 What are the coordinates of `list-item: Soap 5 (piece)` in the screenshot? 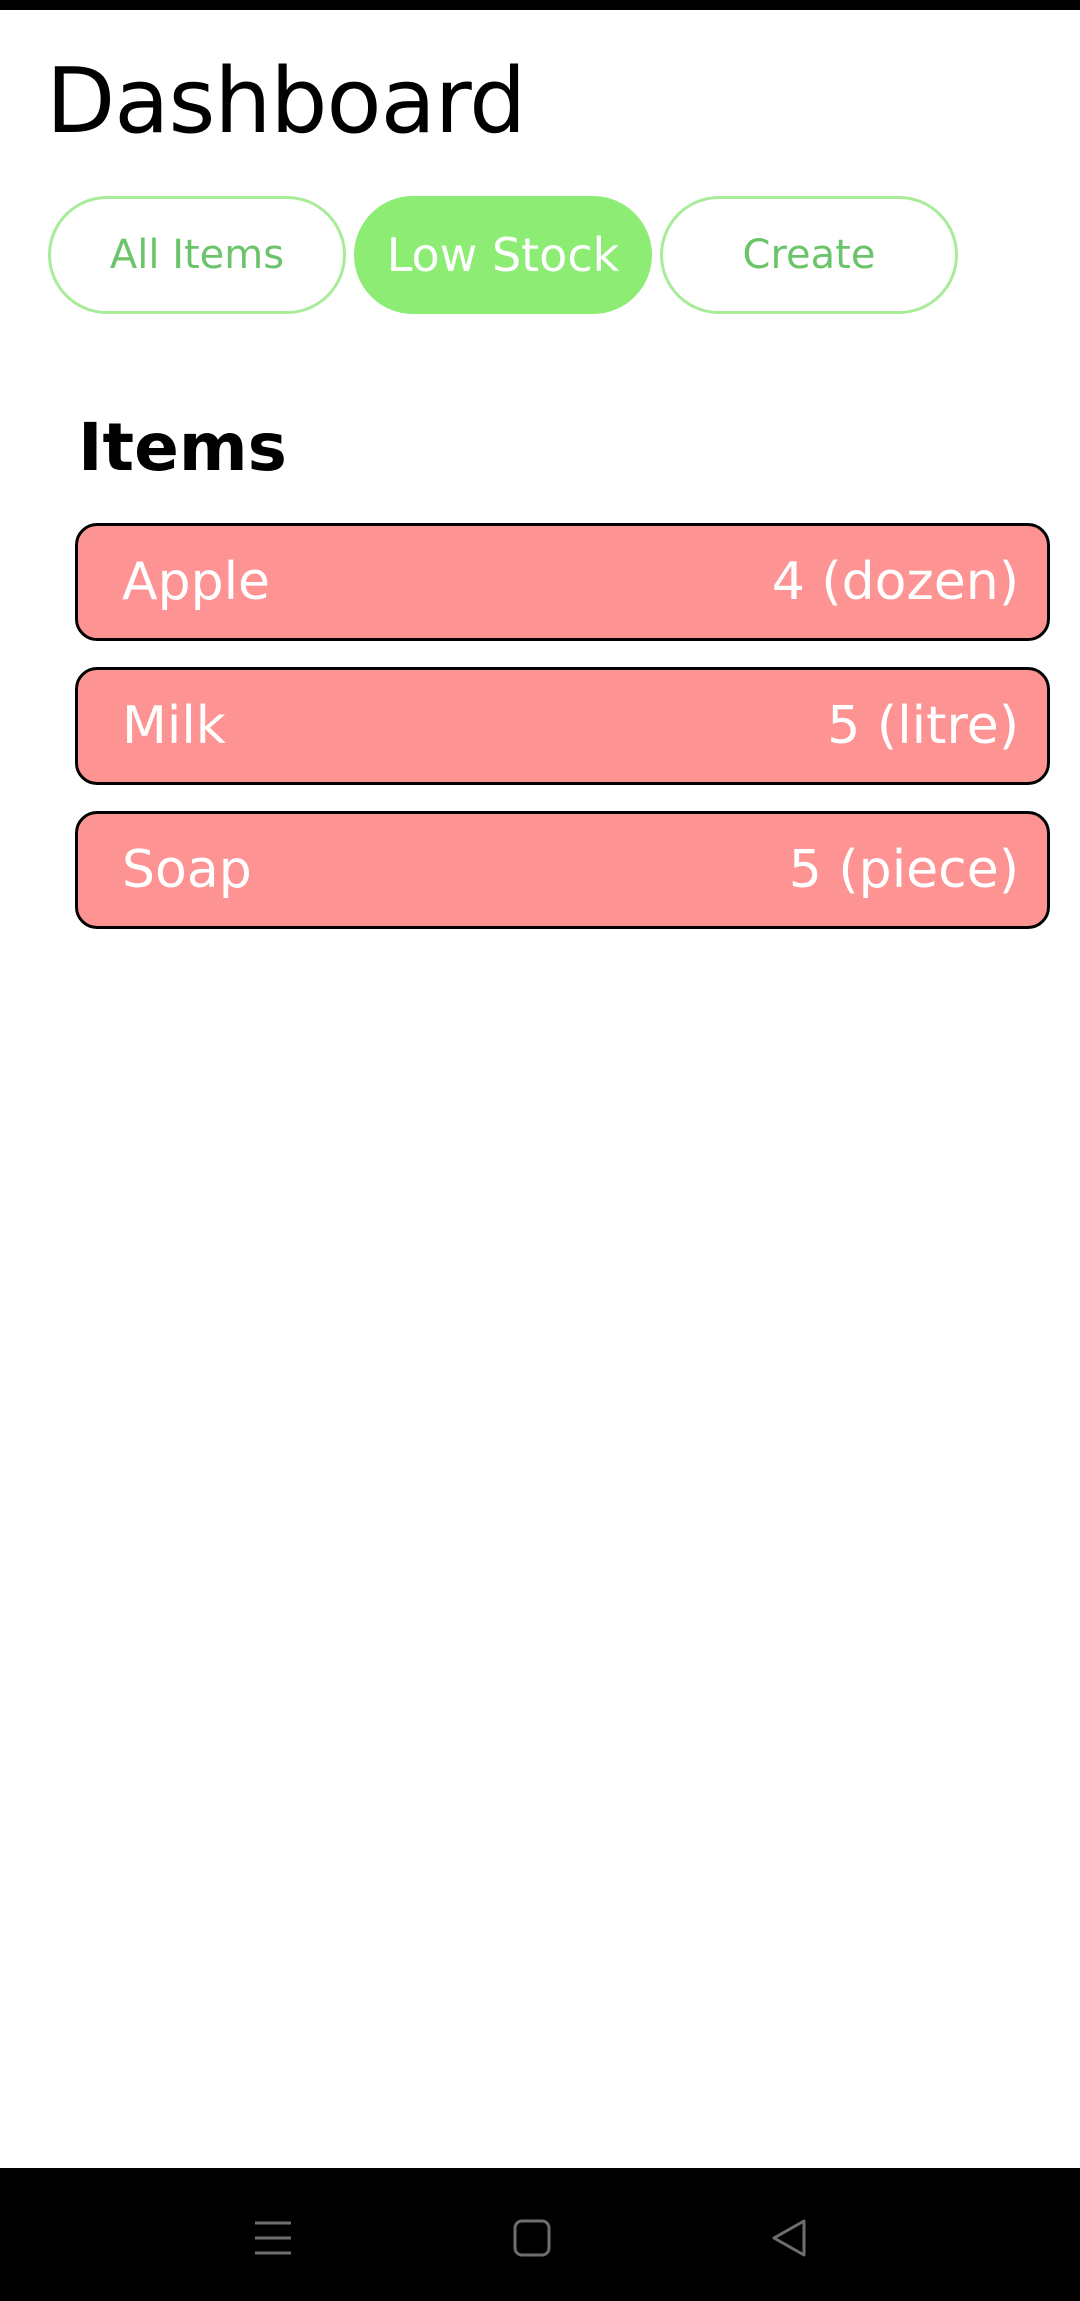 It's located at (562, 870).